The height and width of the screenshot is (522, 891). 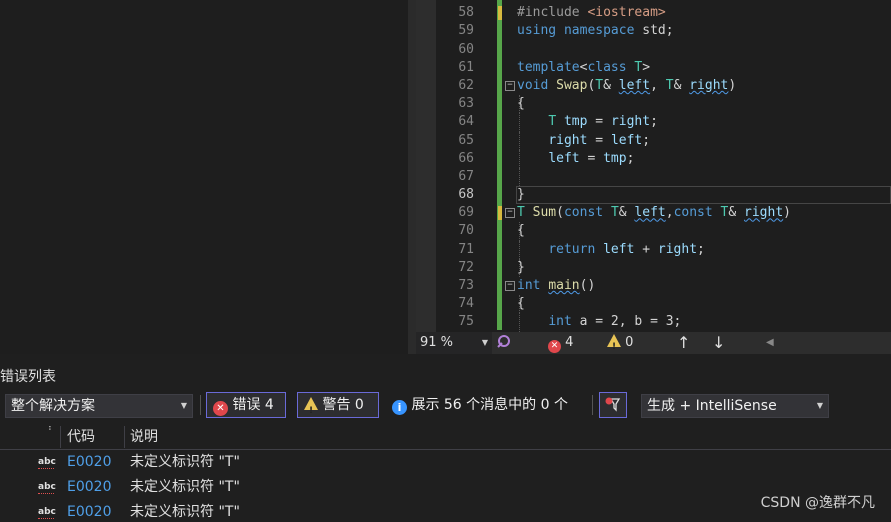 I want to click on code-line: 60, so click(x=653, y=50).